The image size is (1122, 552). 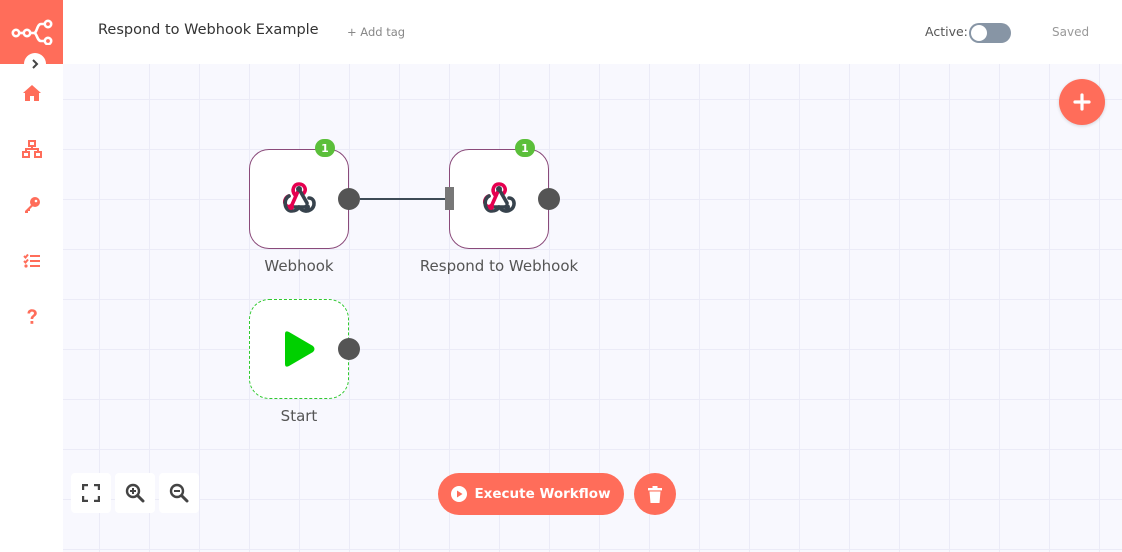 I want to click on node-start, so click(x=299, y=349).